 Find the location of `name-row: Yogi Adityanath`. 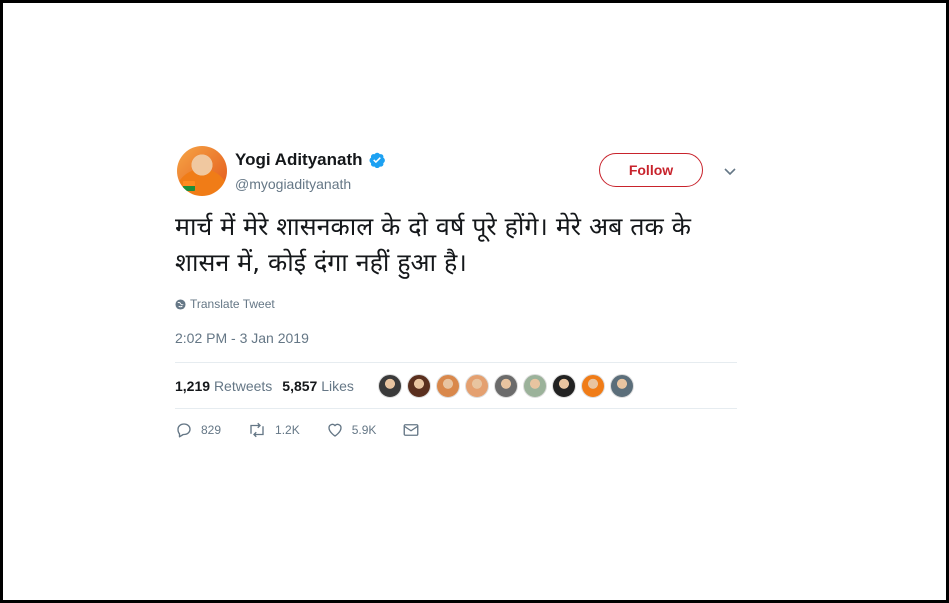

name-row: Yogi Adityanath is located at coordinates (310, 160).